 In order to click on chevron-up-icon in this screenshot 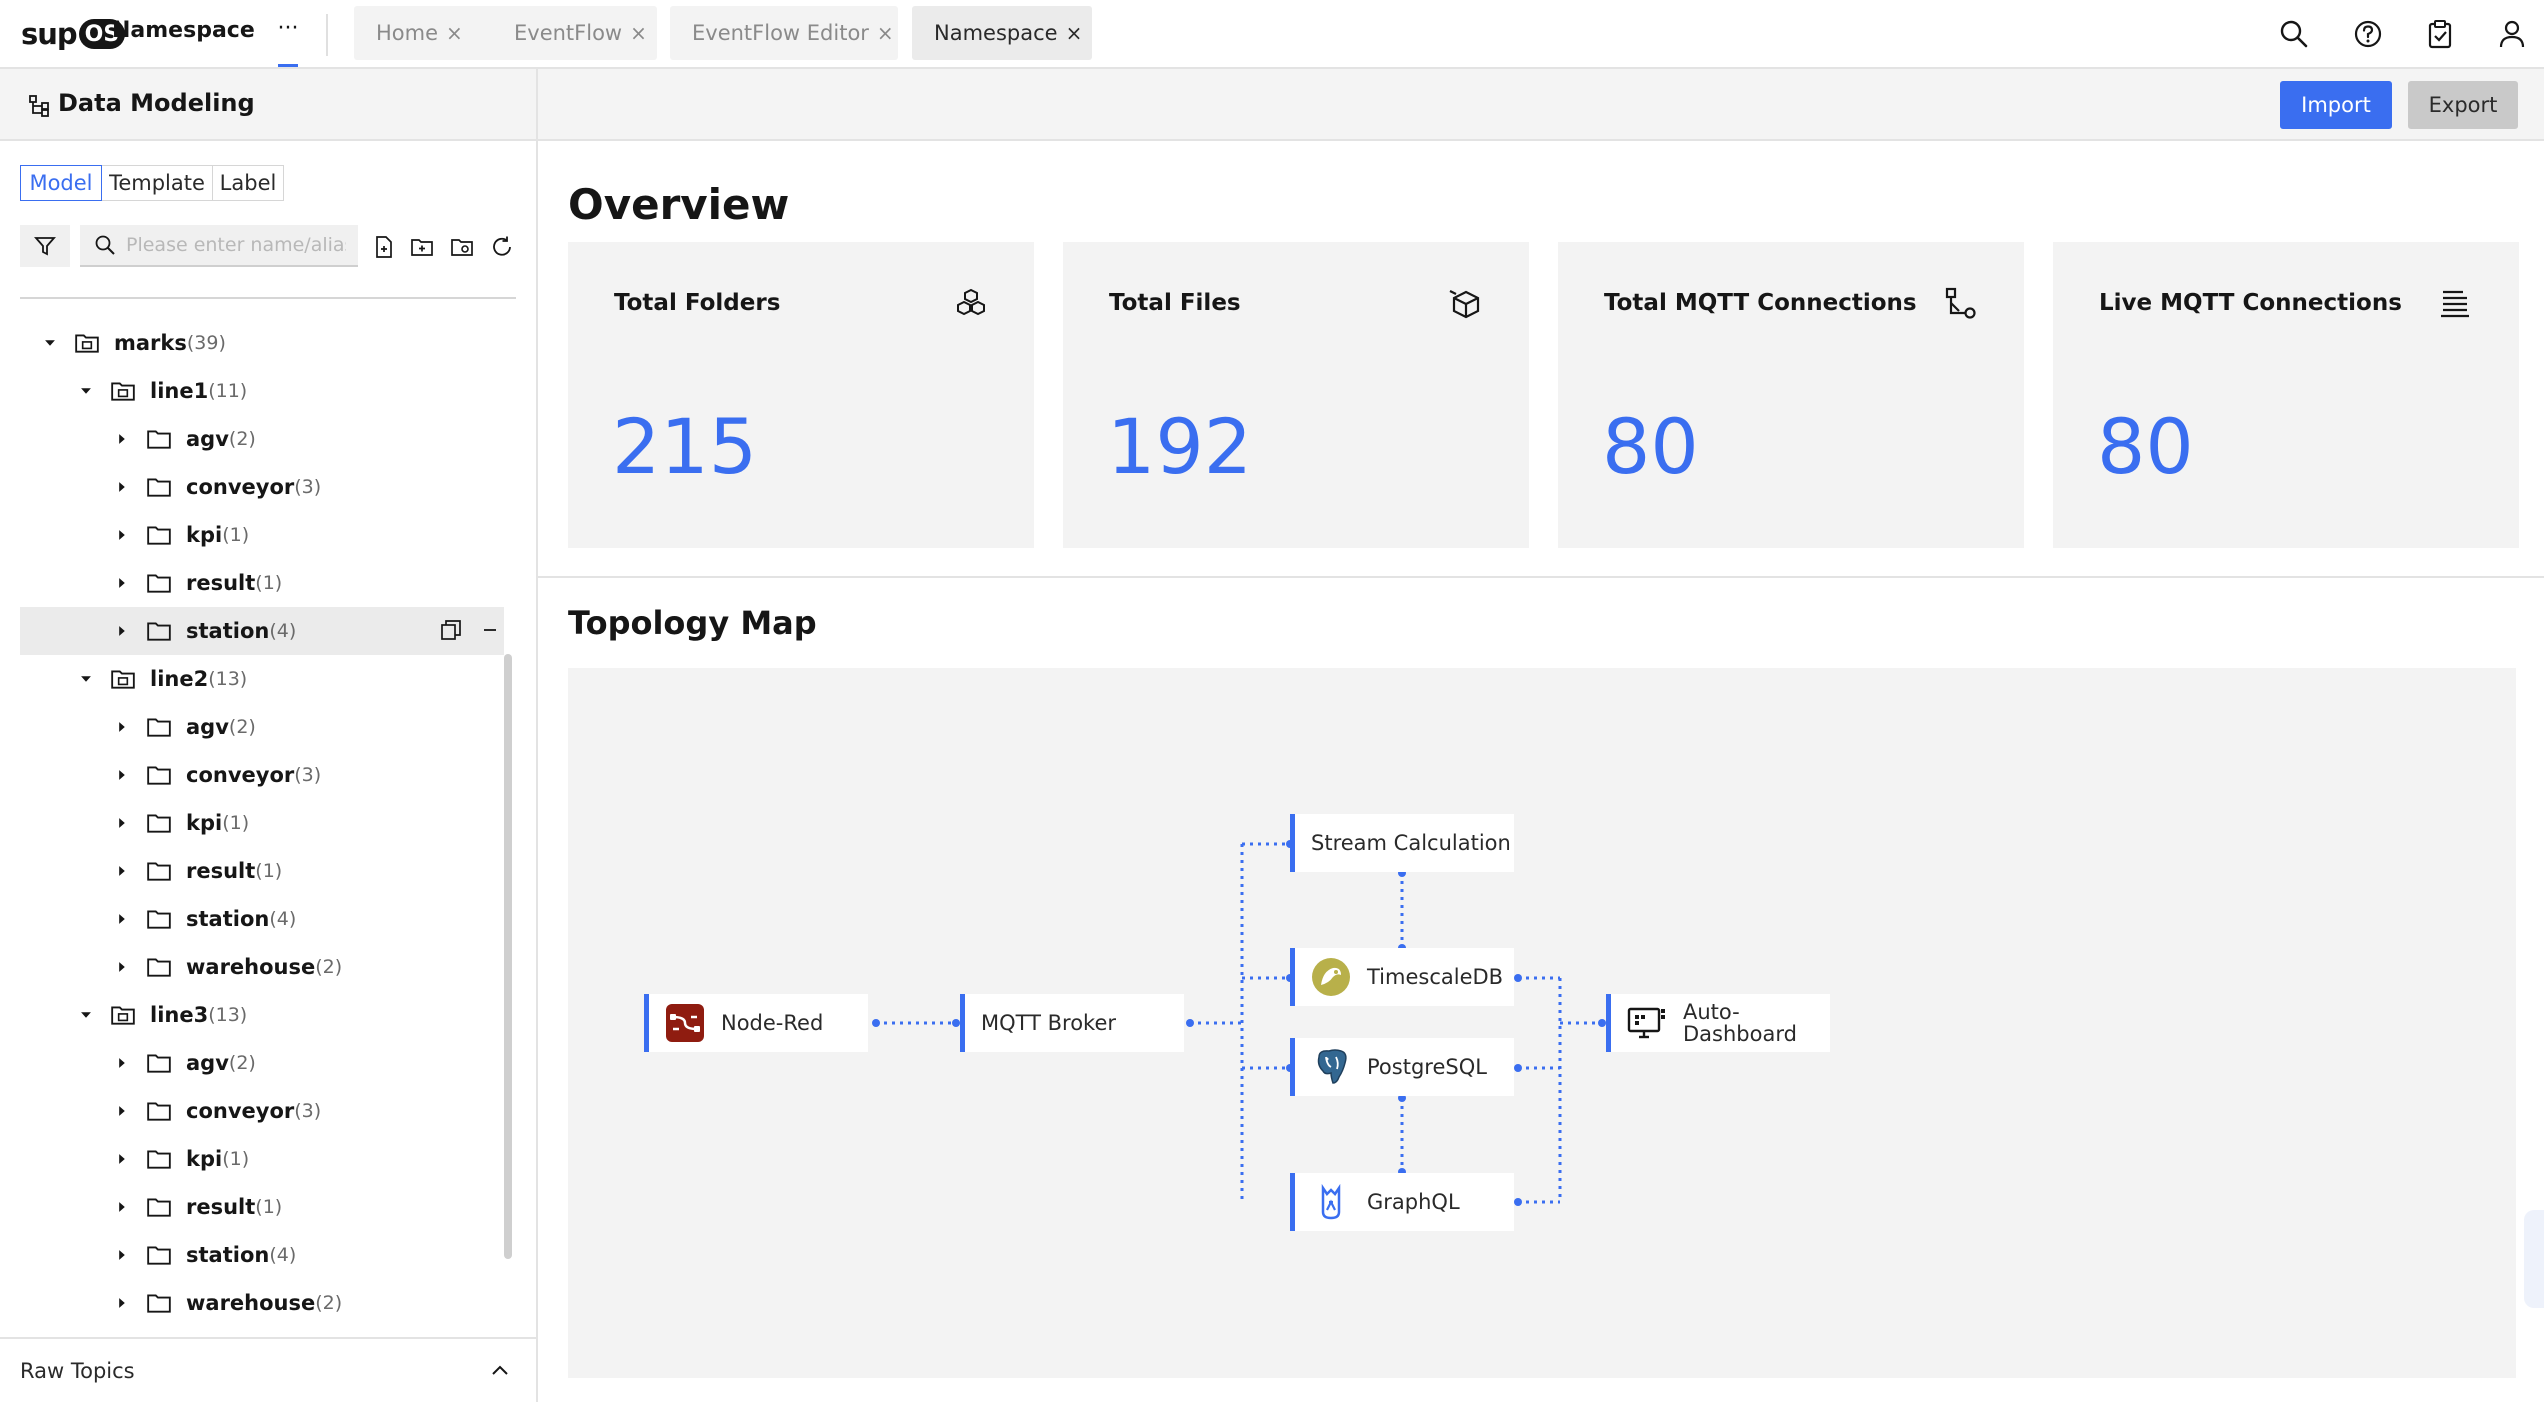, I will do `click(500, 1371)`.